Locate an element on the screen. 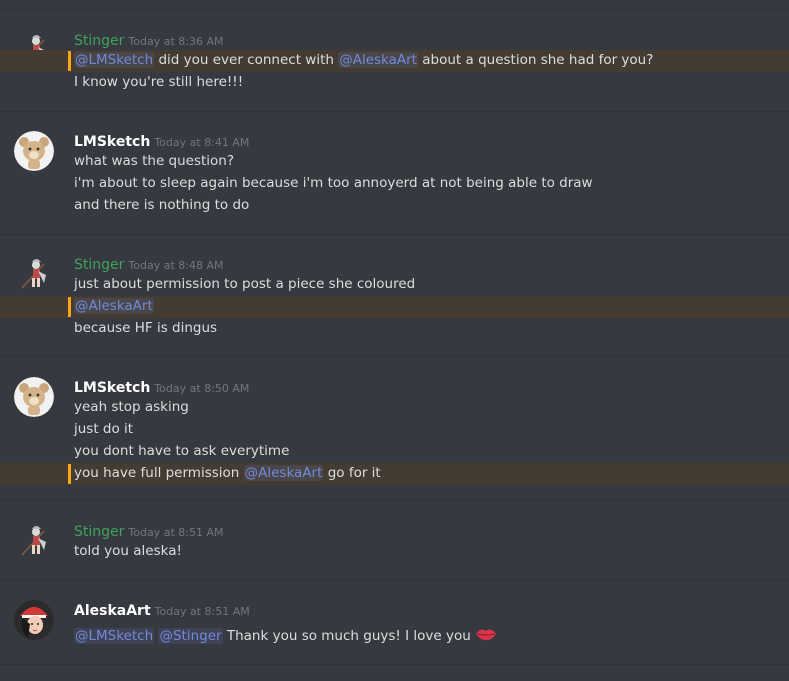  message-text: because HF is dingus is located at coordinates (146, 328).